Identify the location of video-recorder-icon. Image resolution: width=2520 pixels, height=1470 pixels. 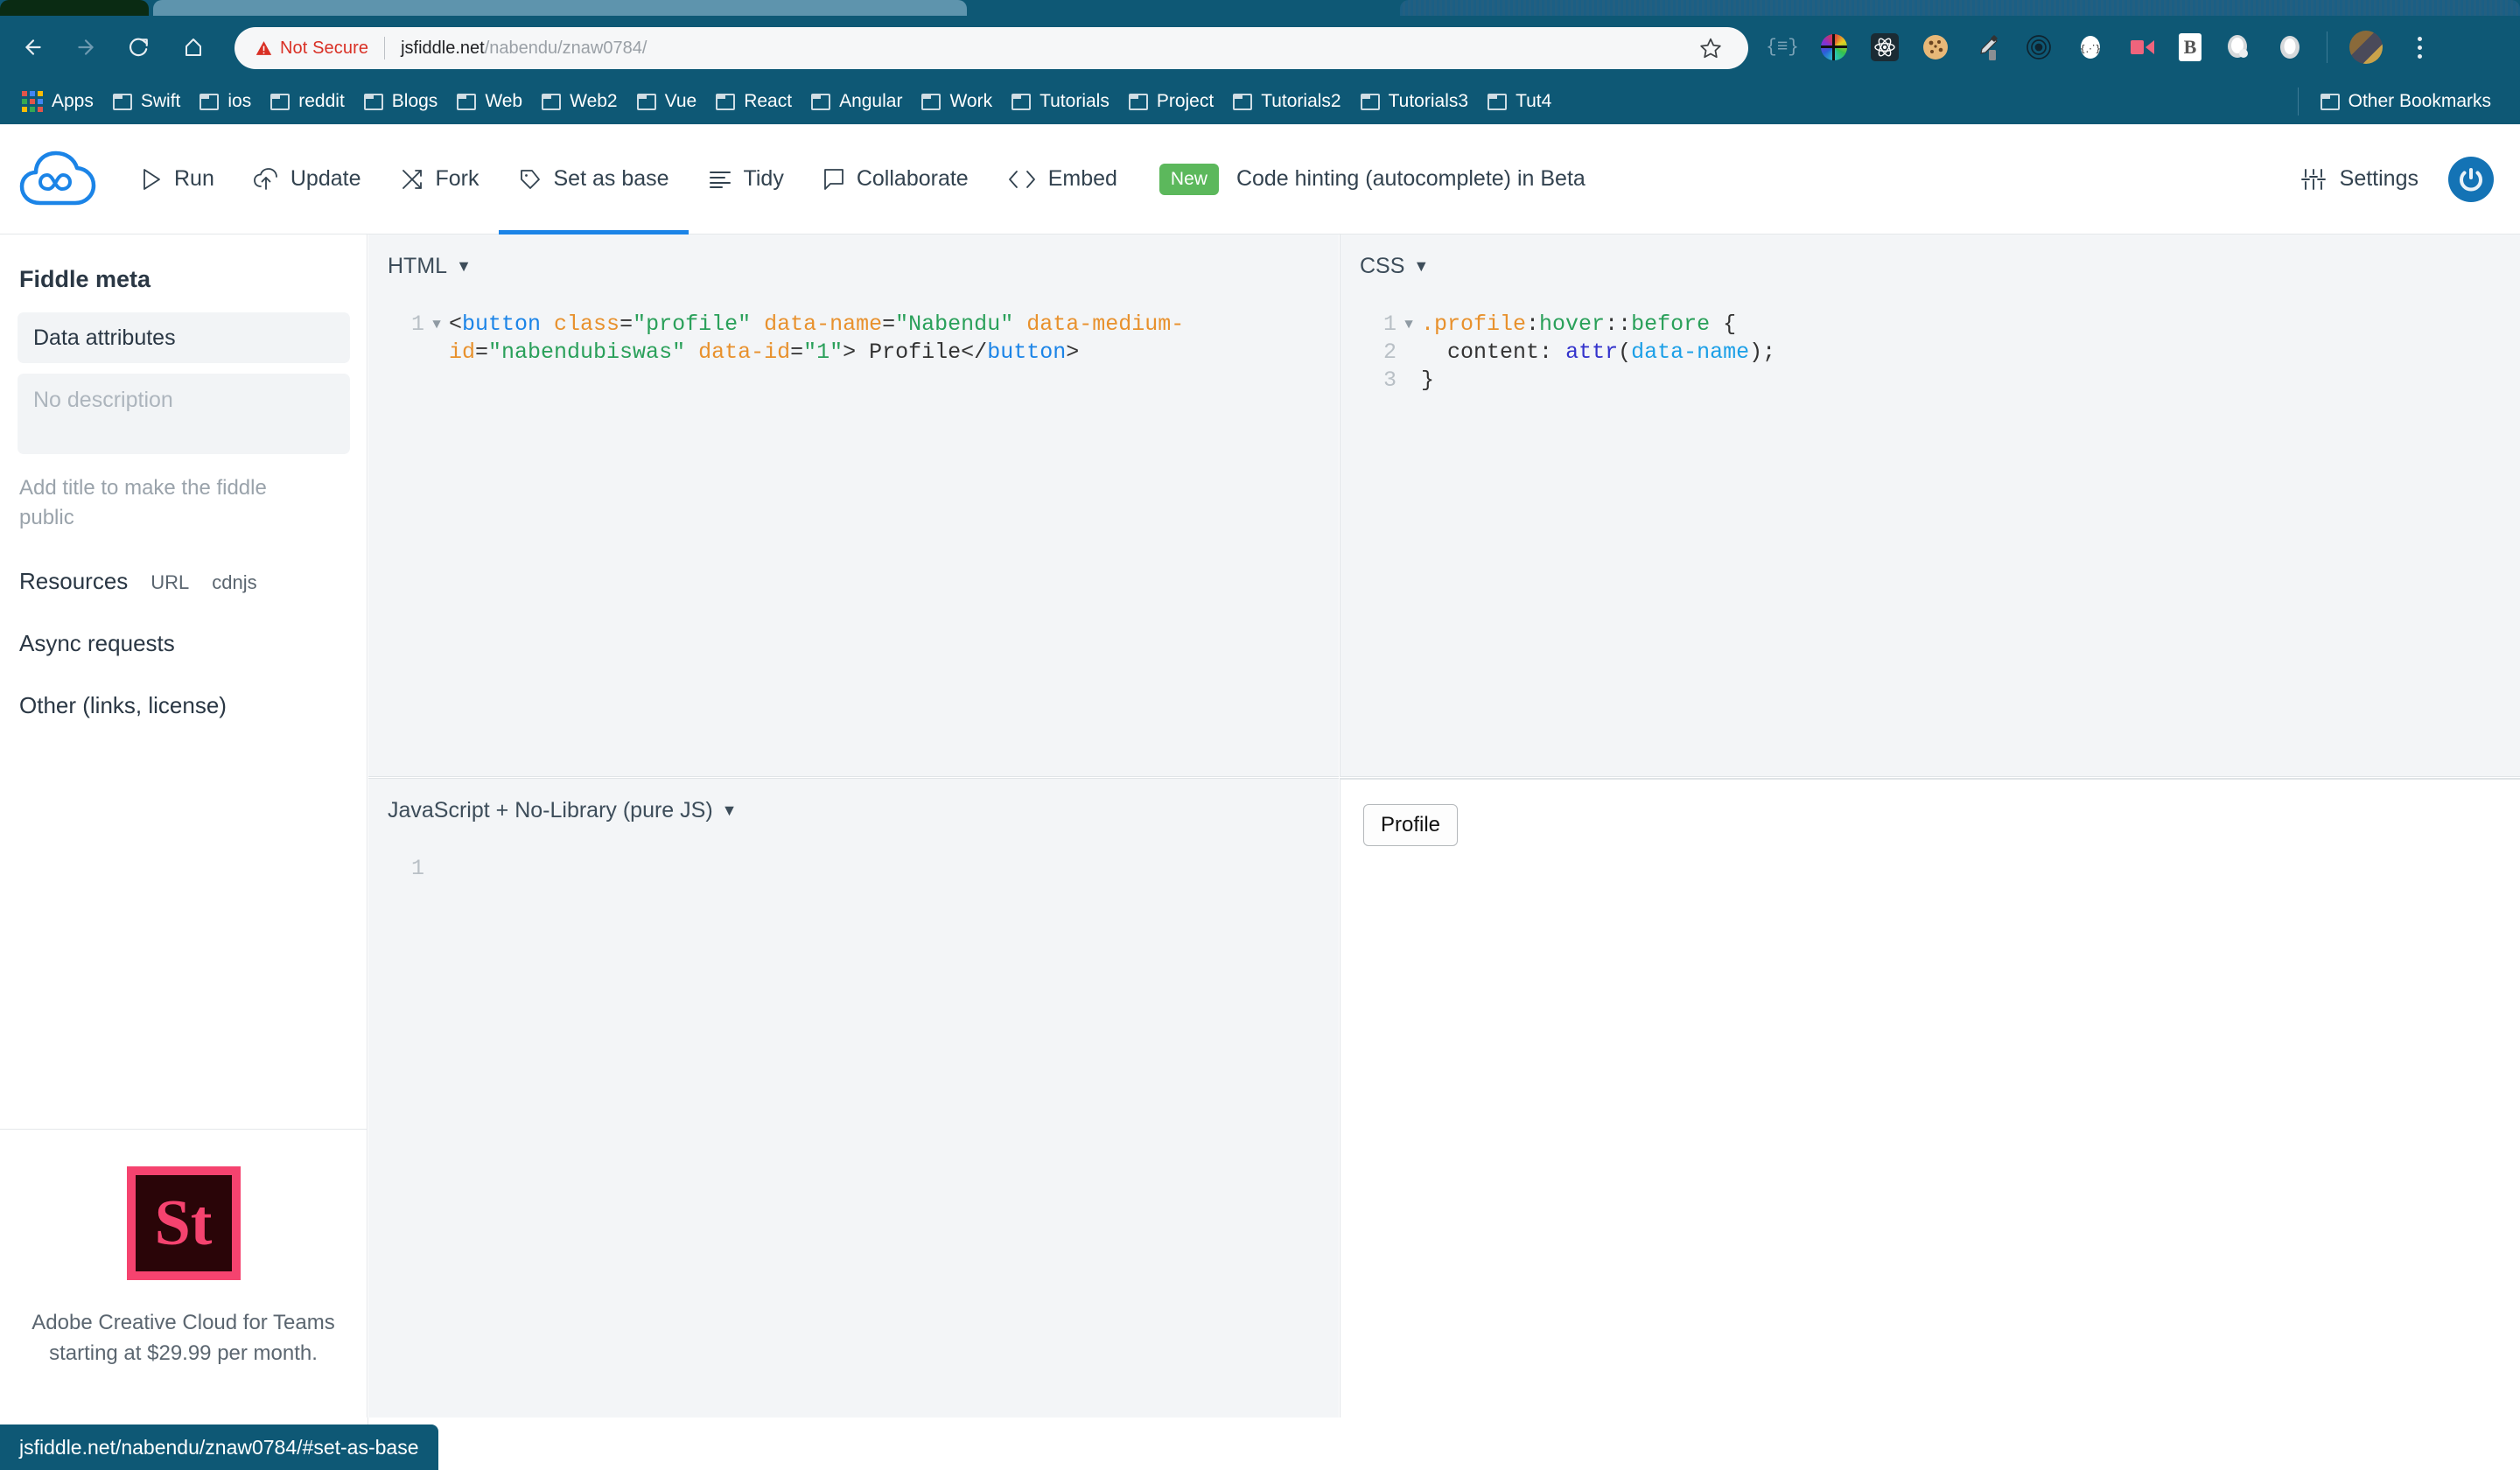
(2142, 47).